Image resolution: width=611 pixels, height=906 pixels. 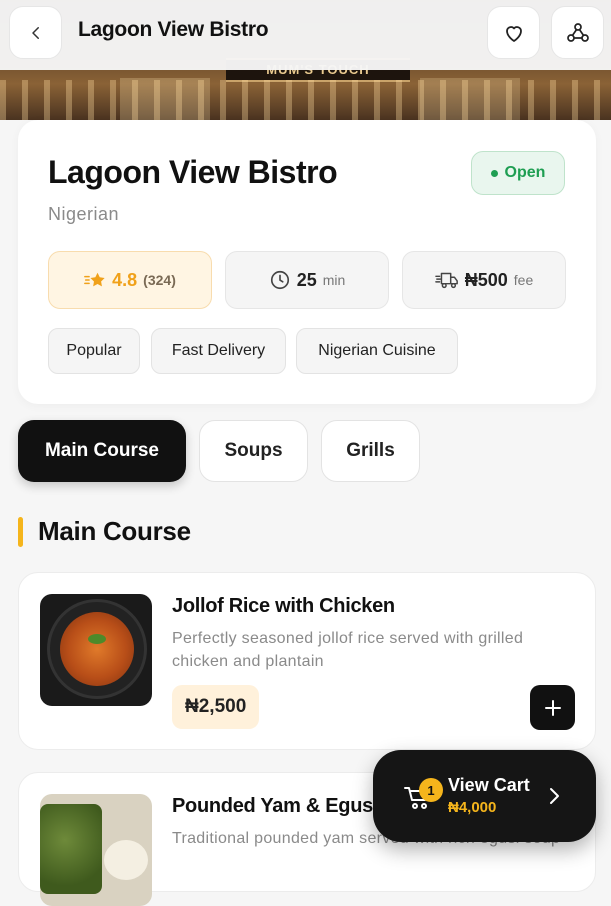 I want to click on delivery-time-value: 25, so click(x=306, y=279).